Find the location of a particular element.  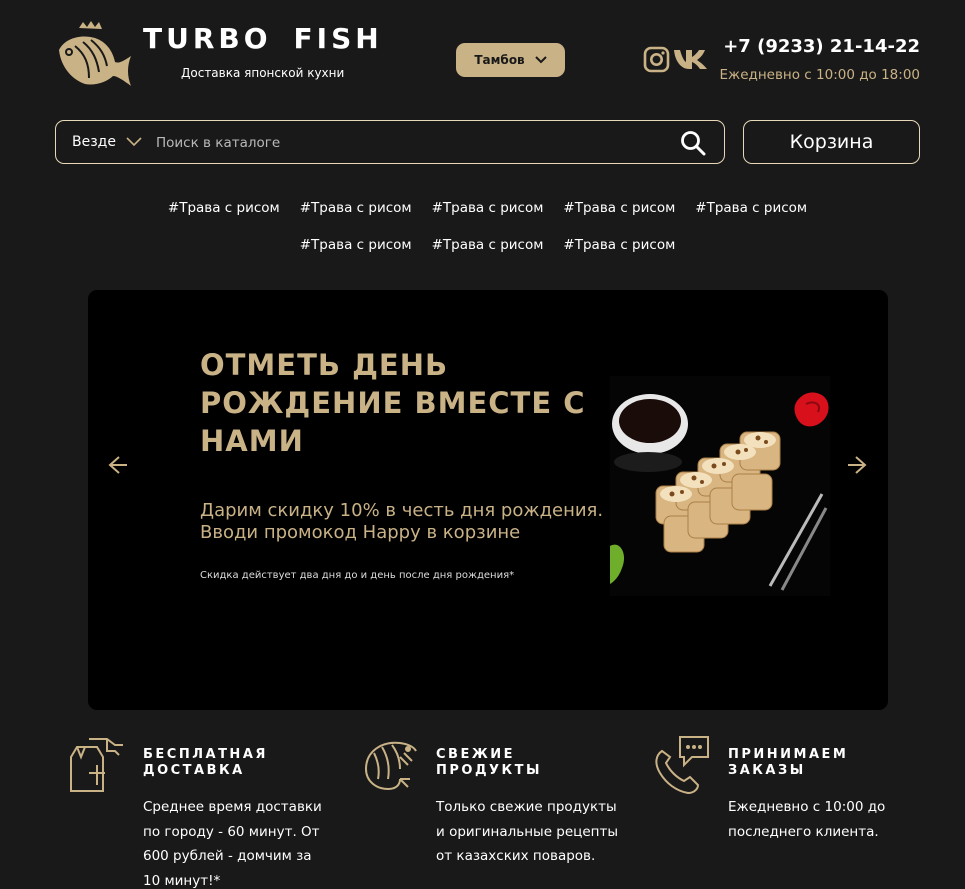

search-scope-dropdown: Везде is located at coordinates (107, 142).